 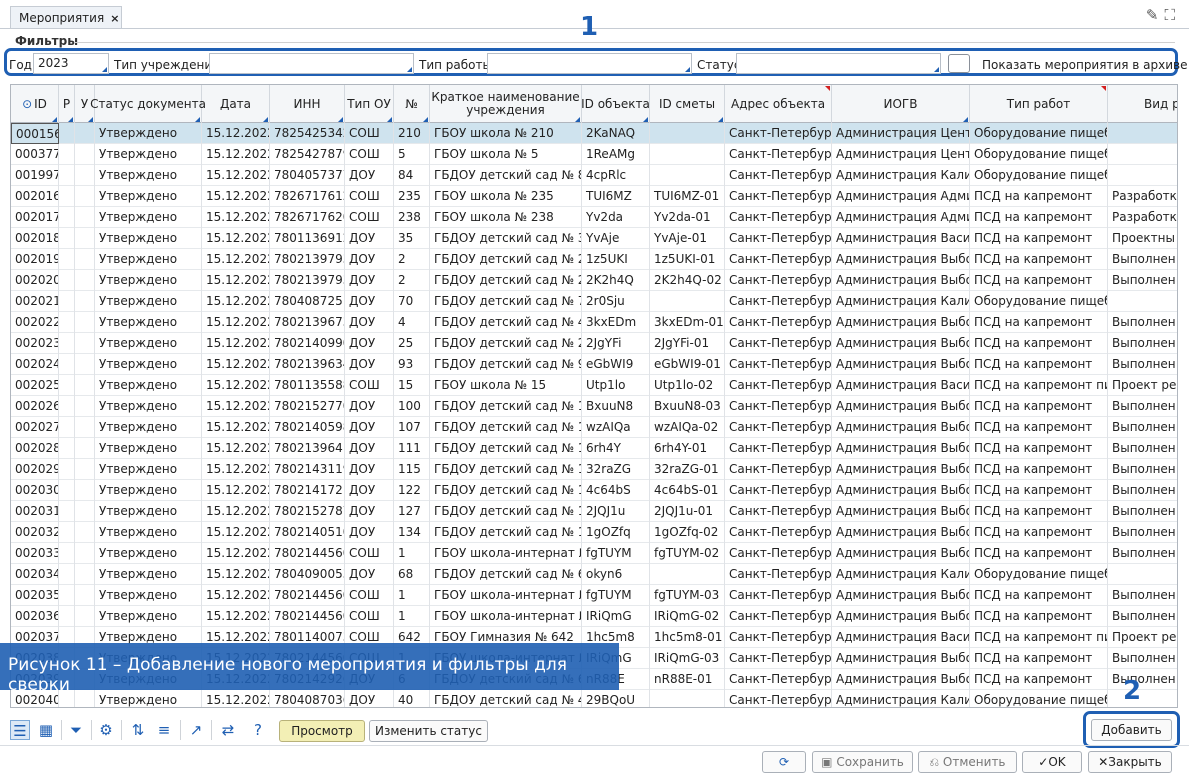 I want to click on change-status-button: Изменить статус, so click(x=428, y=731).